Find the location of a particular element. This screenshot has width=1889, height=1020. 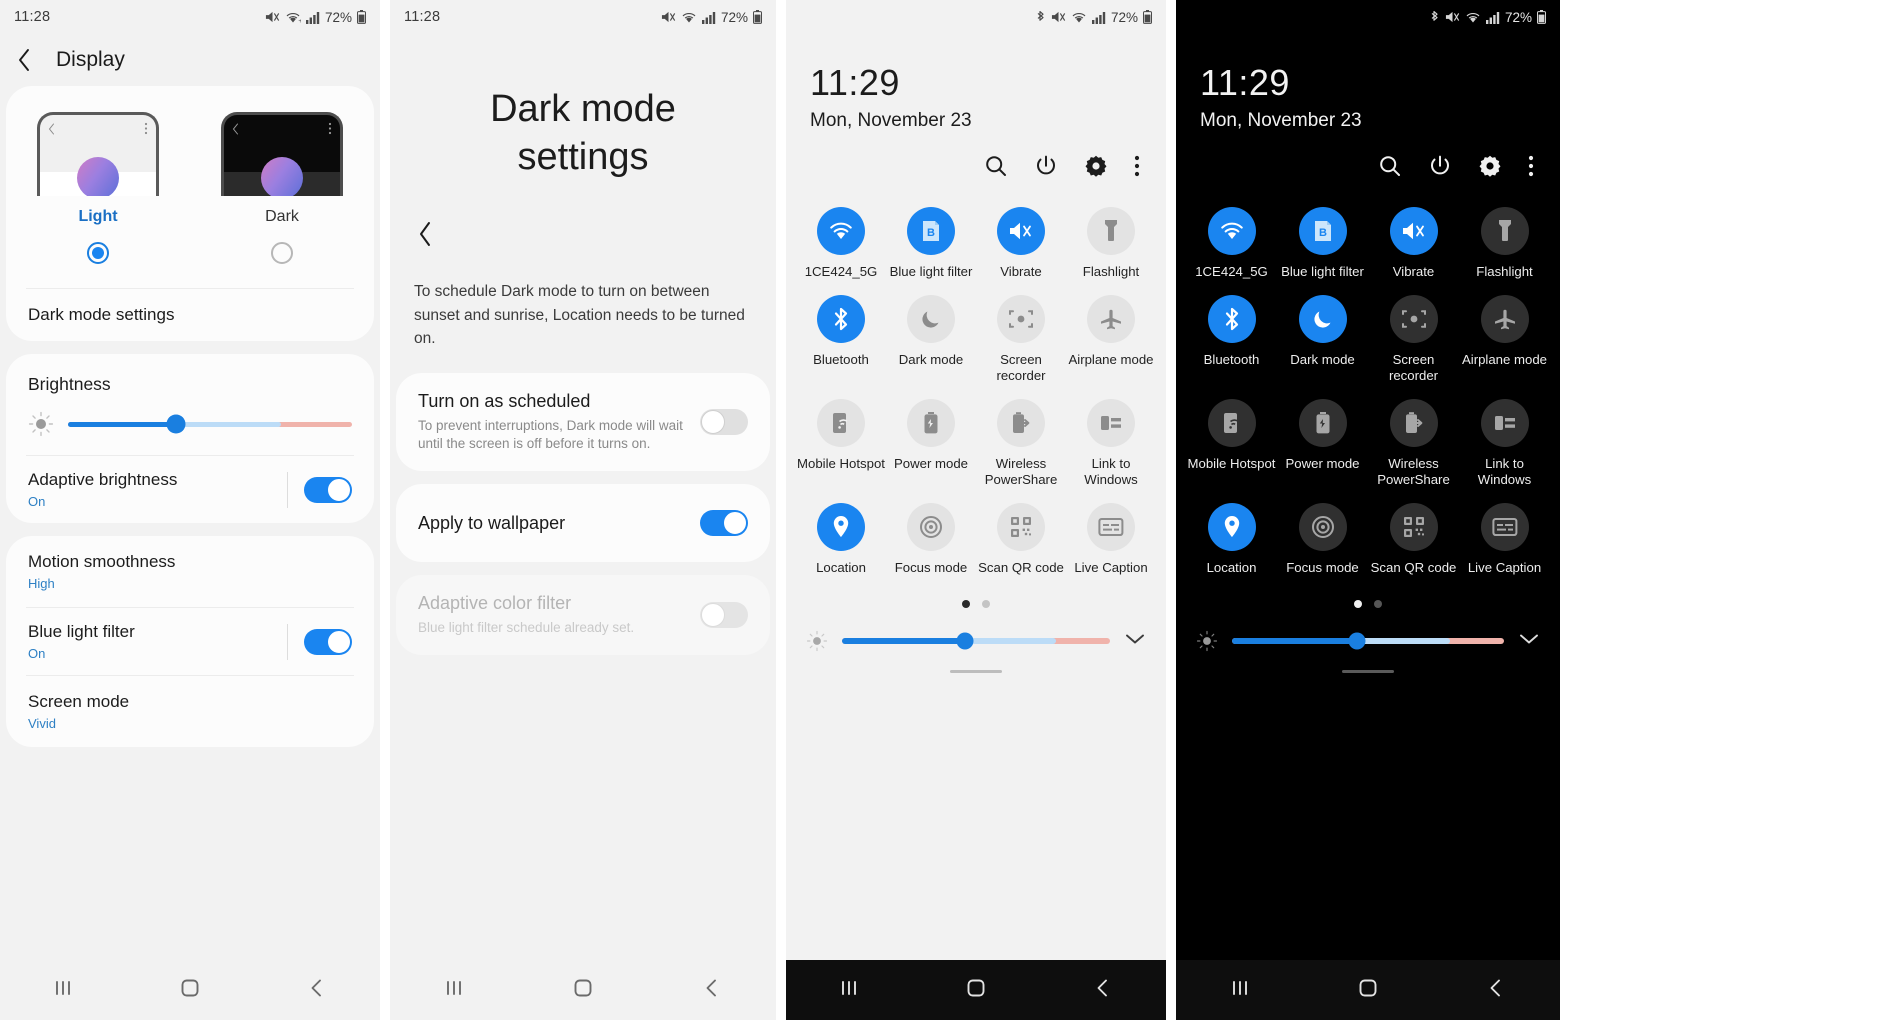

brightness-icon is located at coordinates (817, 641).